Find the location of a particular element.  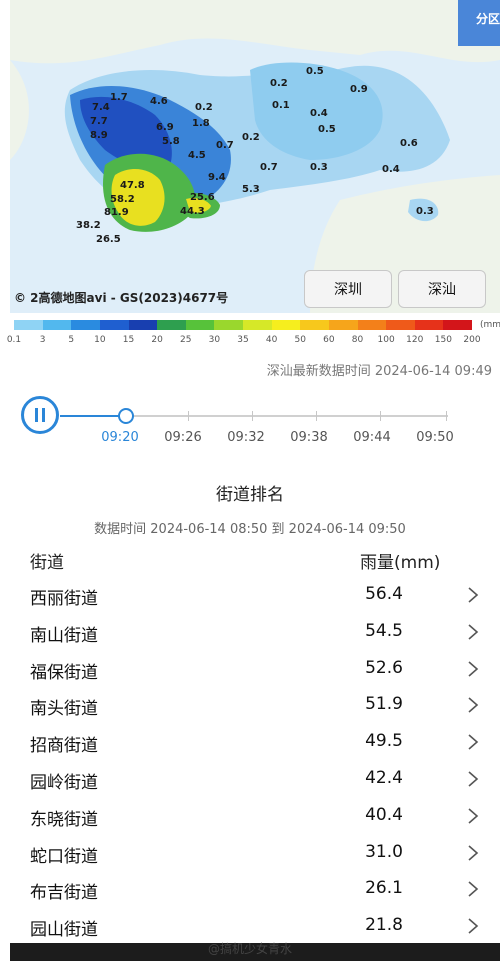

legend-tick-label: 60 is located at coordinates (329, 340).